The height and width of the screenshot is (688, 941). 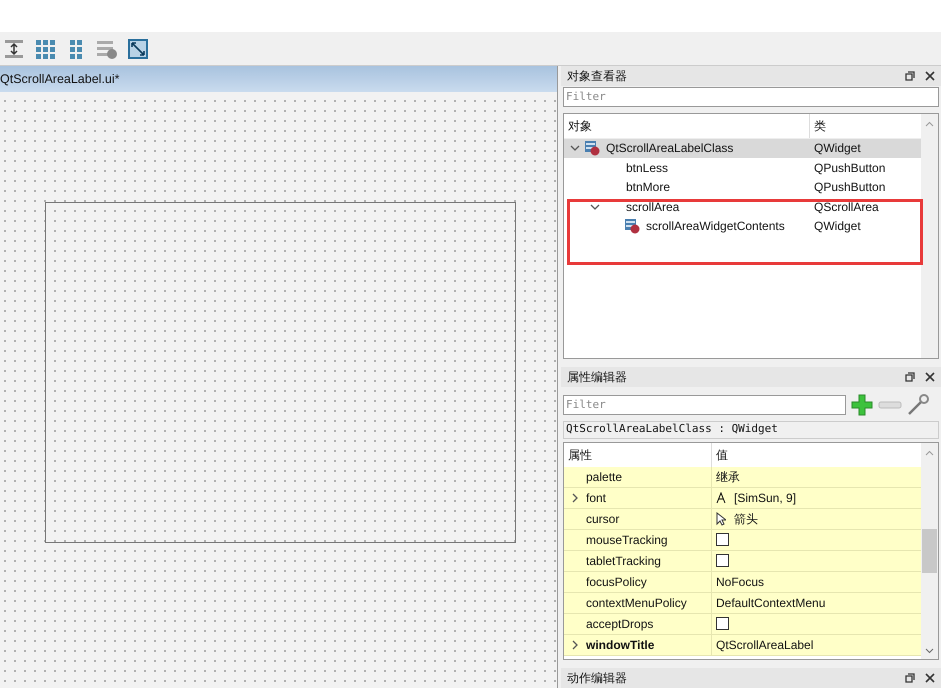 What do you see at coordinates (597, 76) in the screenshot?
I see `panel-title: 对象查看器` at bounding box center [597, 76].